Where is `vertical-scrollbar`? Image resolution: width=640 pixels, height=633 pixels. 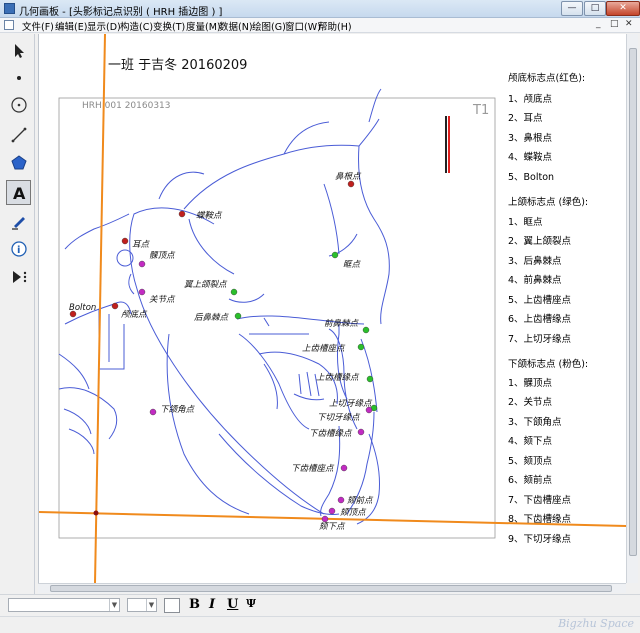
vertical-scrollbar is located at coordinates (632, 308).